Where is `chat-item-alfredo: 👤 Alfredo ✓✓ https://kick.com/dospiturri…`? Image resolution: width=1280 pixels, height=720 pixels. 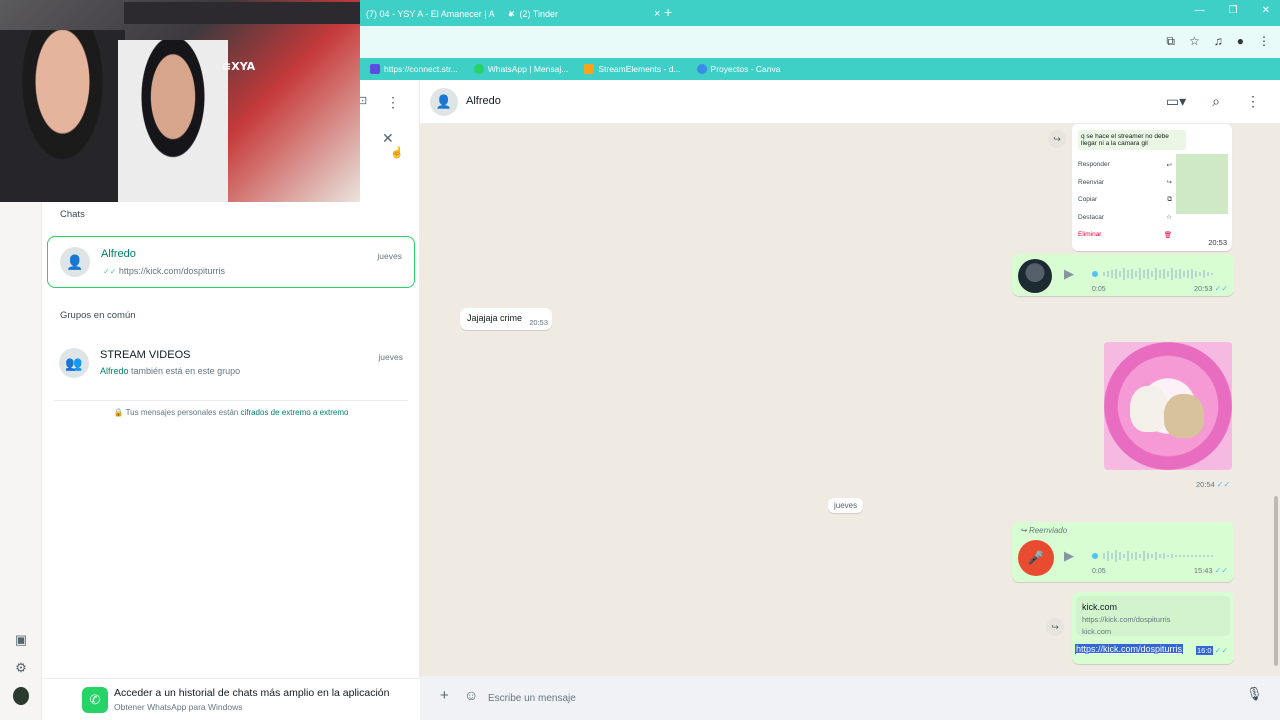 chat-item-alfredo: 👤 Alfredo ✓✓ https://kick.com/dospiturri… is located at coordinates (231, 262).